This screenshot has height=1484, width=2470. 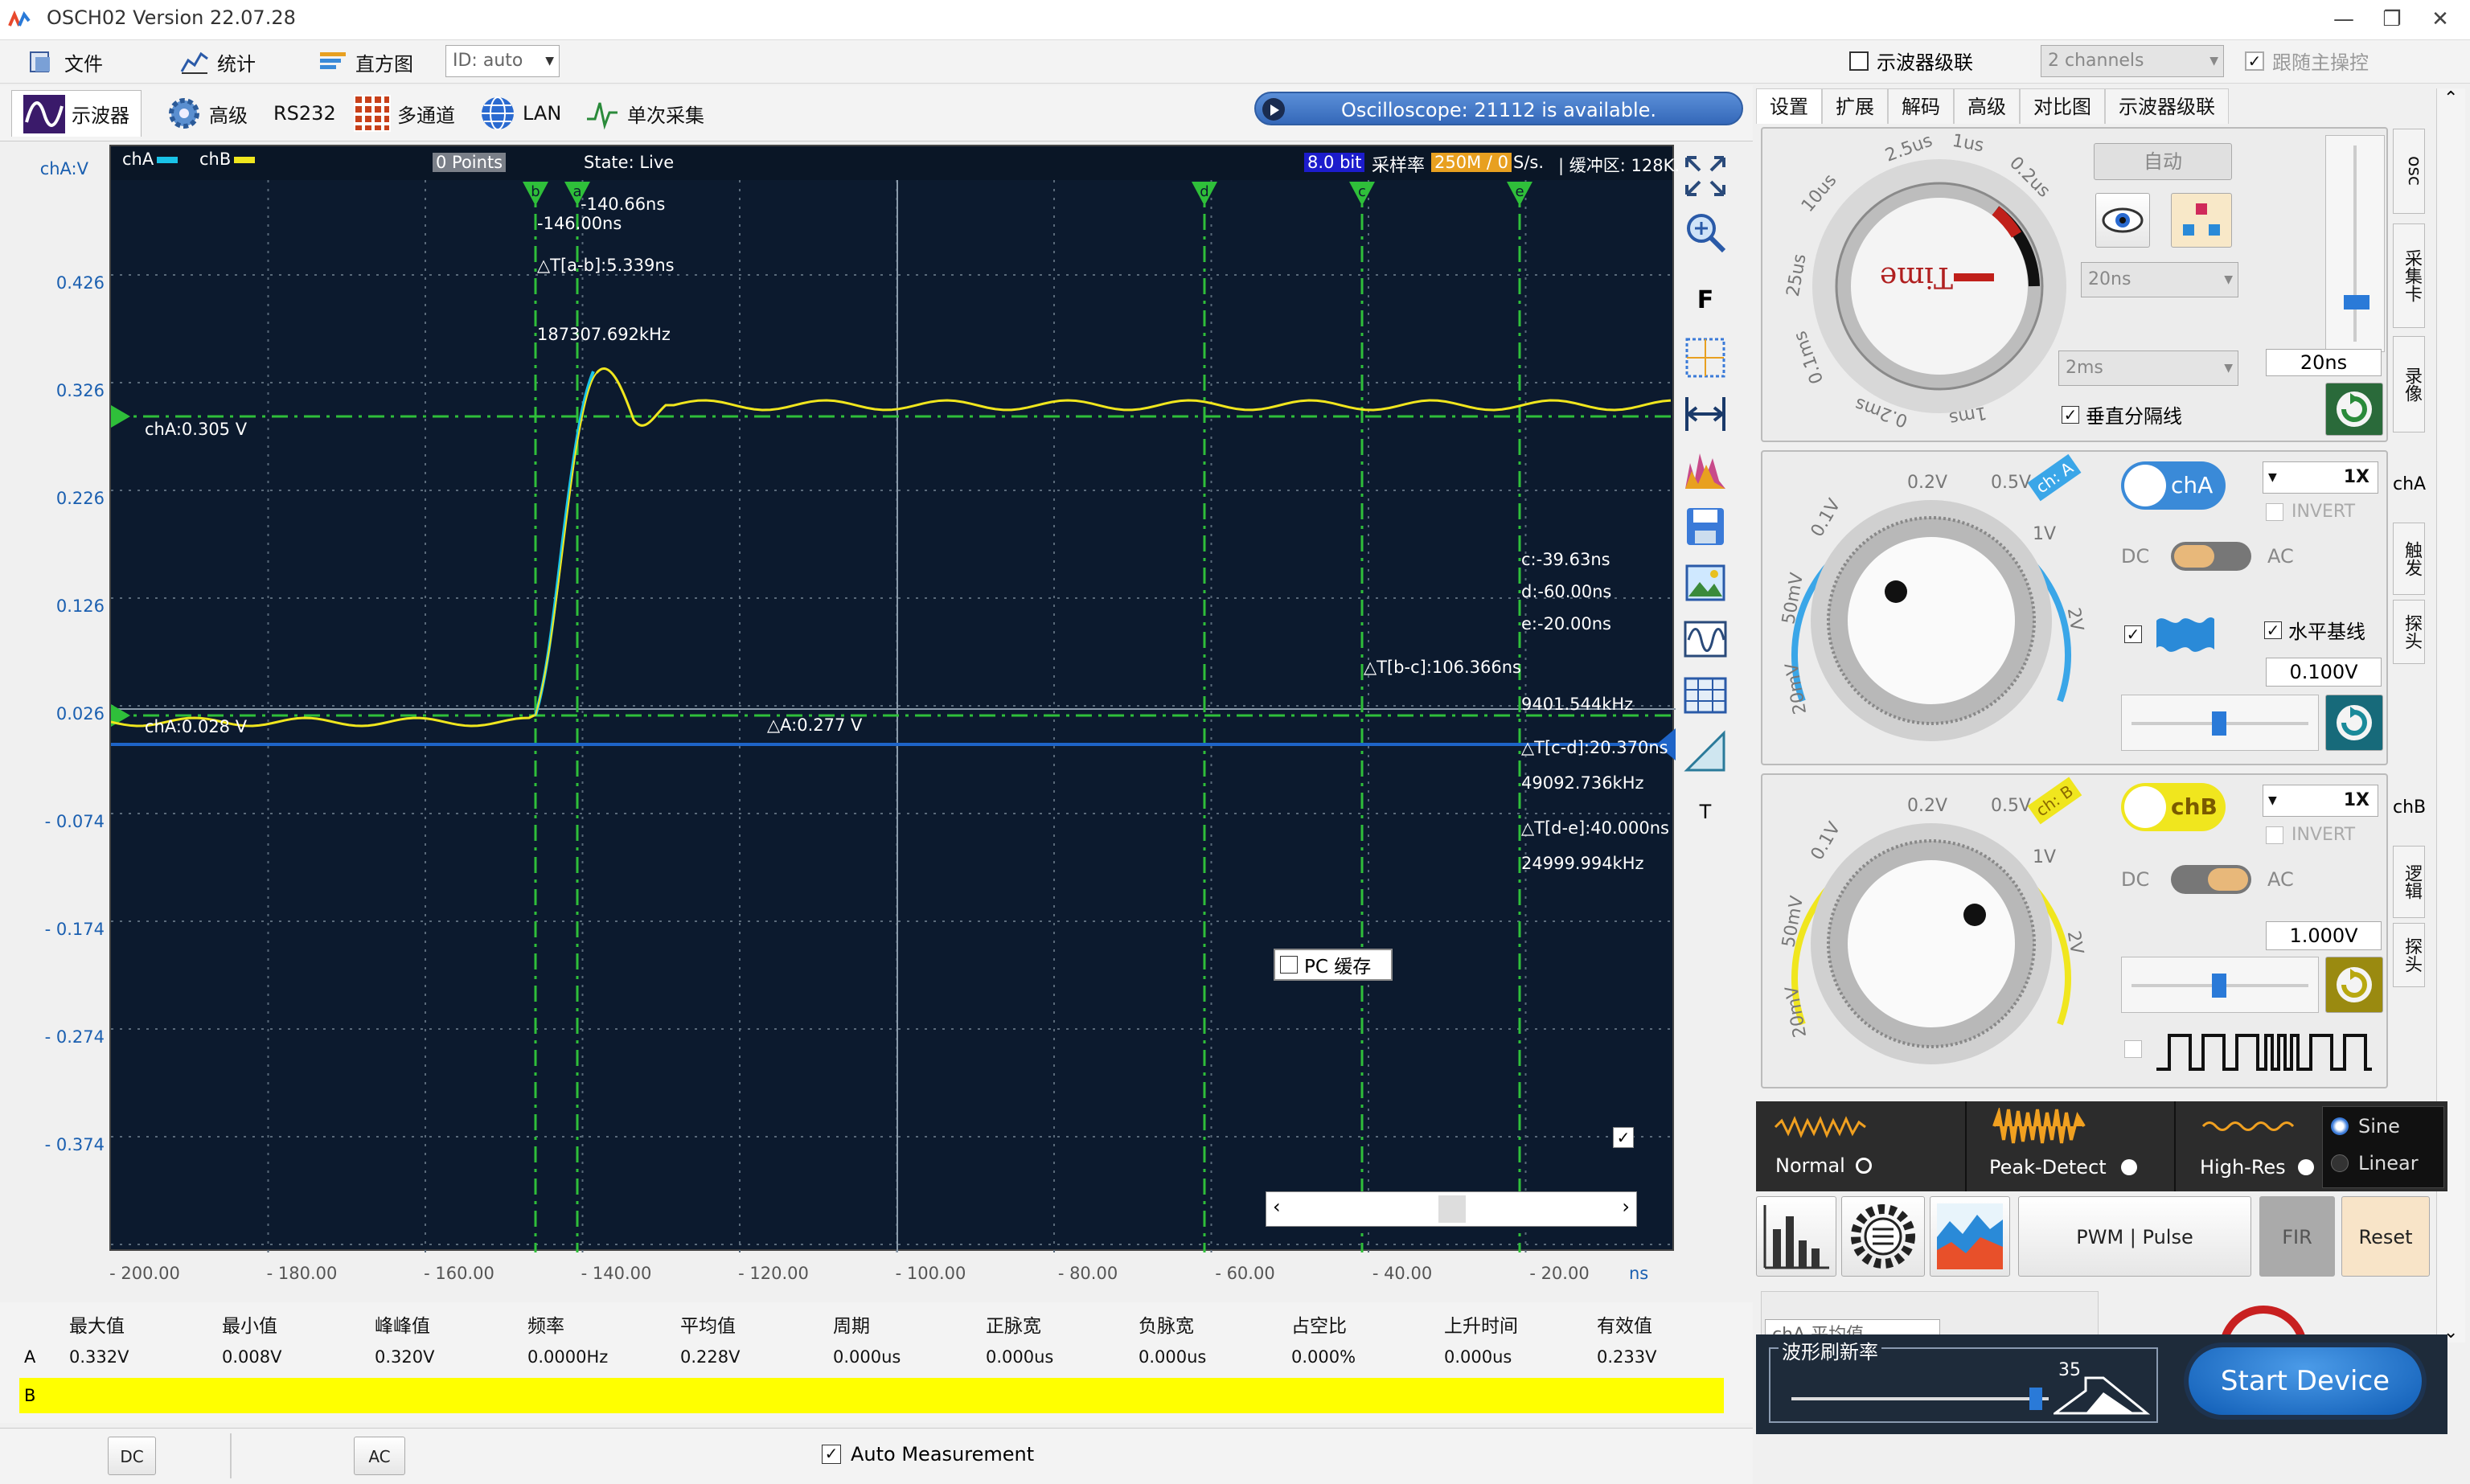 What do you see at coordinates (2133, 1049) in the screenshot?
I see `chb-logic-checkbox` at bounding box center [2133, 1049].